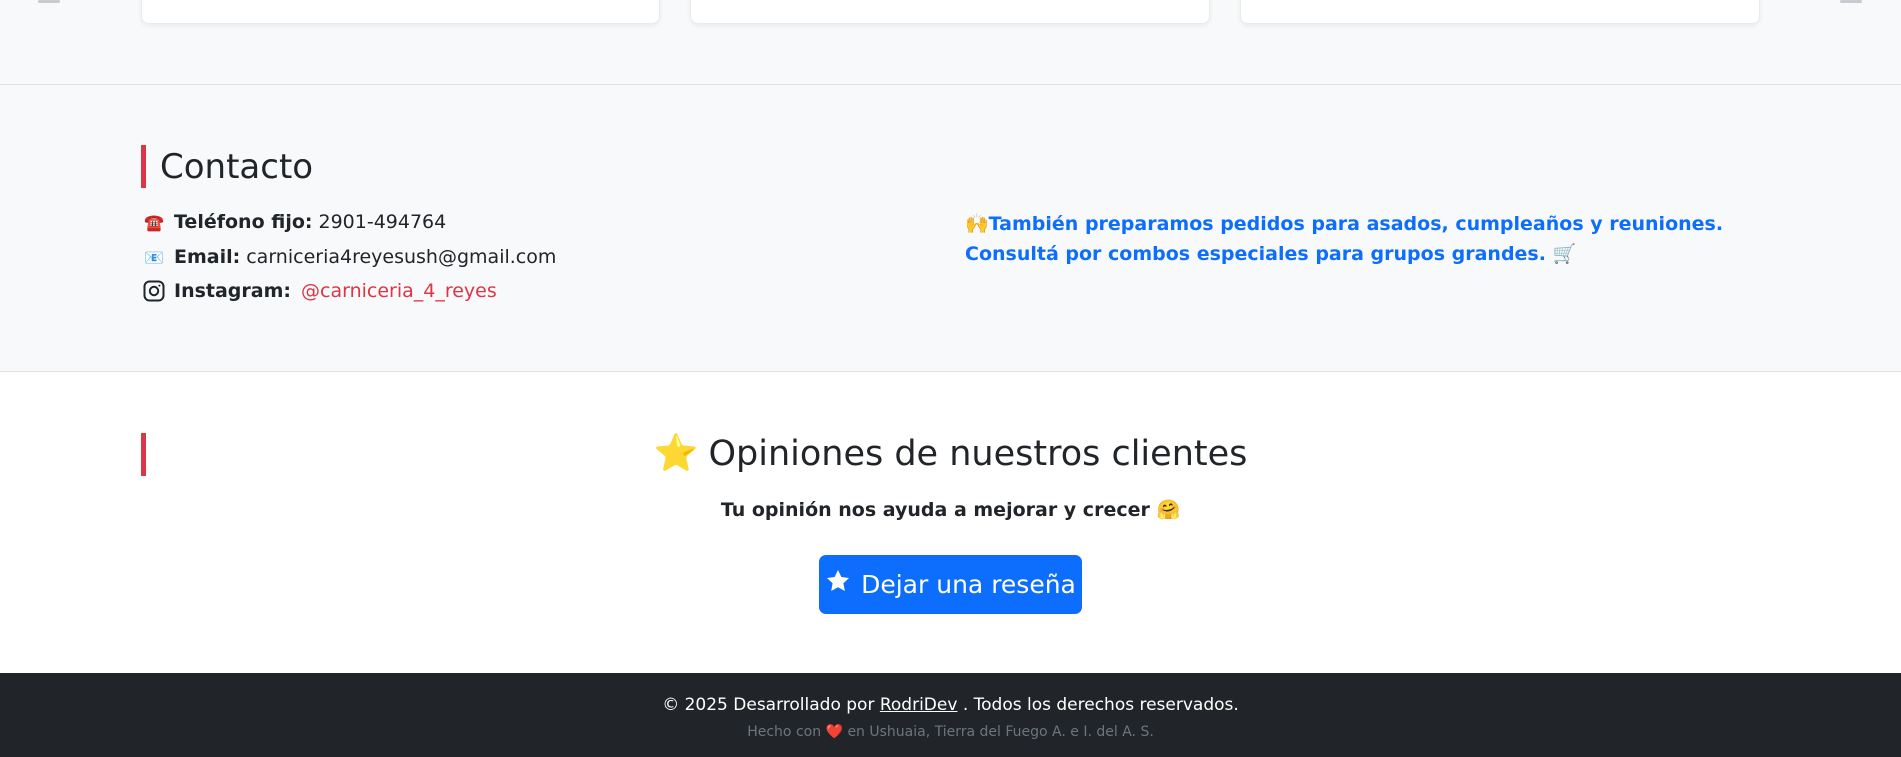 The image size is (1901, 757). What do you see at coordinates (1564, 254) in the screenshot?
I see `shopping-cart-emoji: 🛒` at bounding box center [1564, 254].